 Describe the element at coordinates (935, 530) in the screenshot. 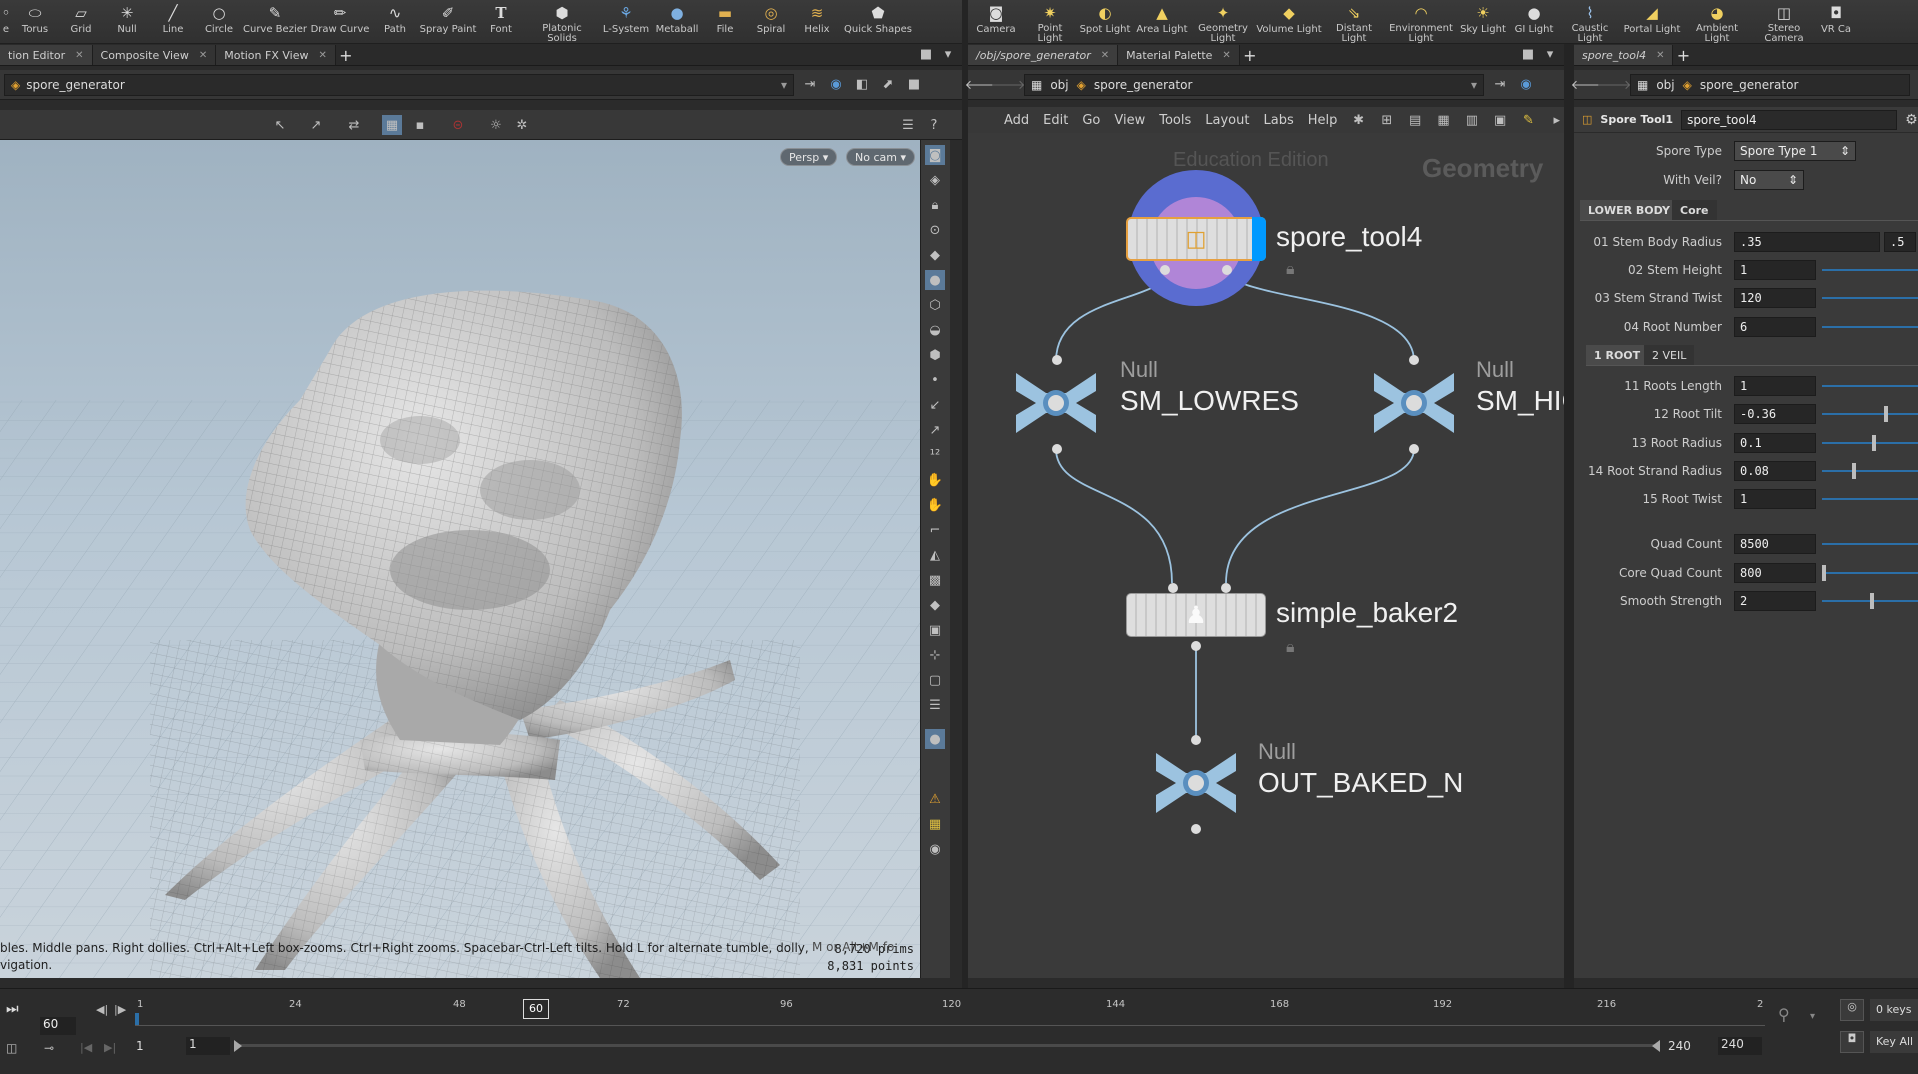

I see `corner-icon: ⌐` at that location.